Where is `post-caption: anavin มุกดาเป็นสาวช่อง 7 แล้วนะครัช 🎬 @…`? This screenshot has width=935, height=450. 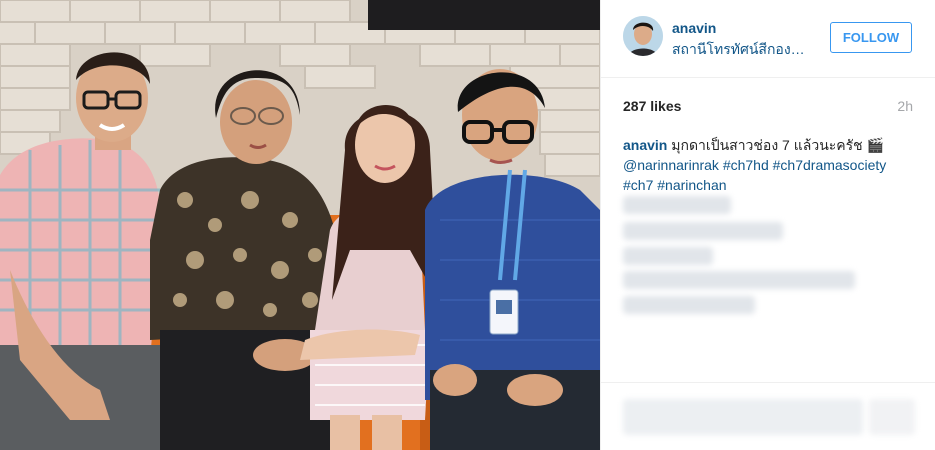
post-caption: anavin มุกดาเป็นสาวช่อง 7 แล้วนะครัช 🎬 @… is located at coordinates (770, 165).